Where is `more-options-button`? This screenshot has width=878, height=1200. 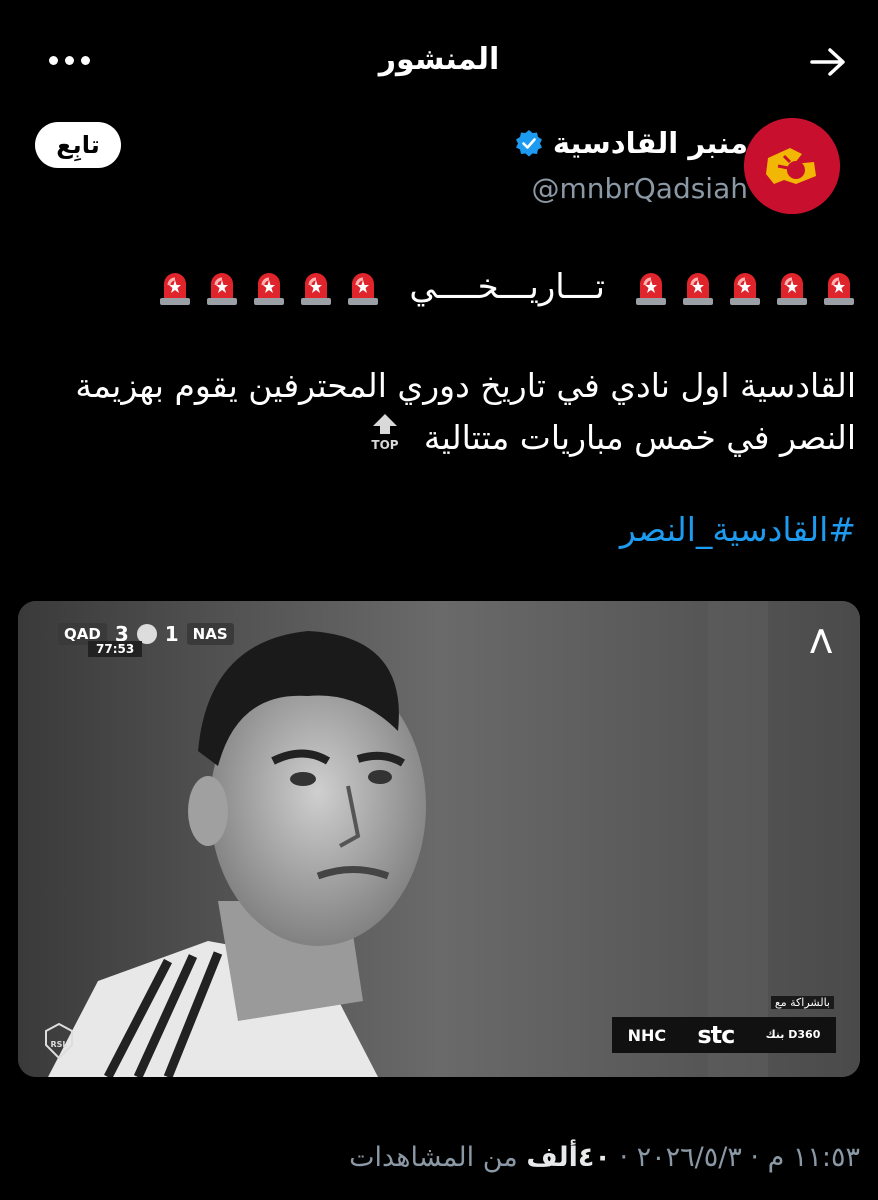
more-options-button is located at coordinates (65, 60).